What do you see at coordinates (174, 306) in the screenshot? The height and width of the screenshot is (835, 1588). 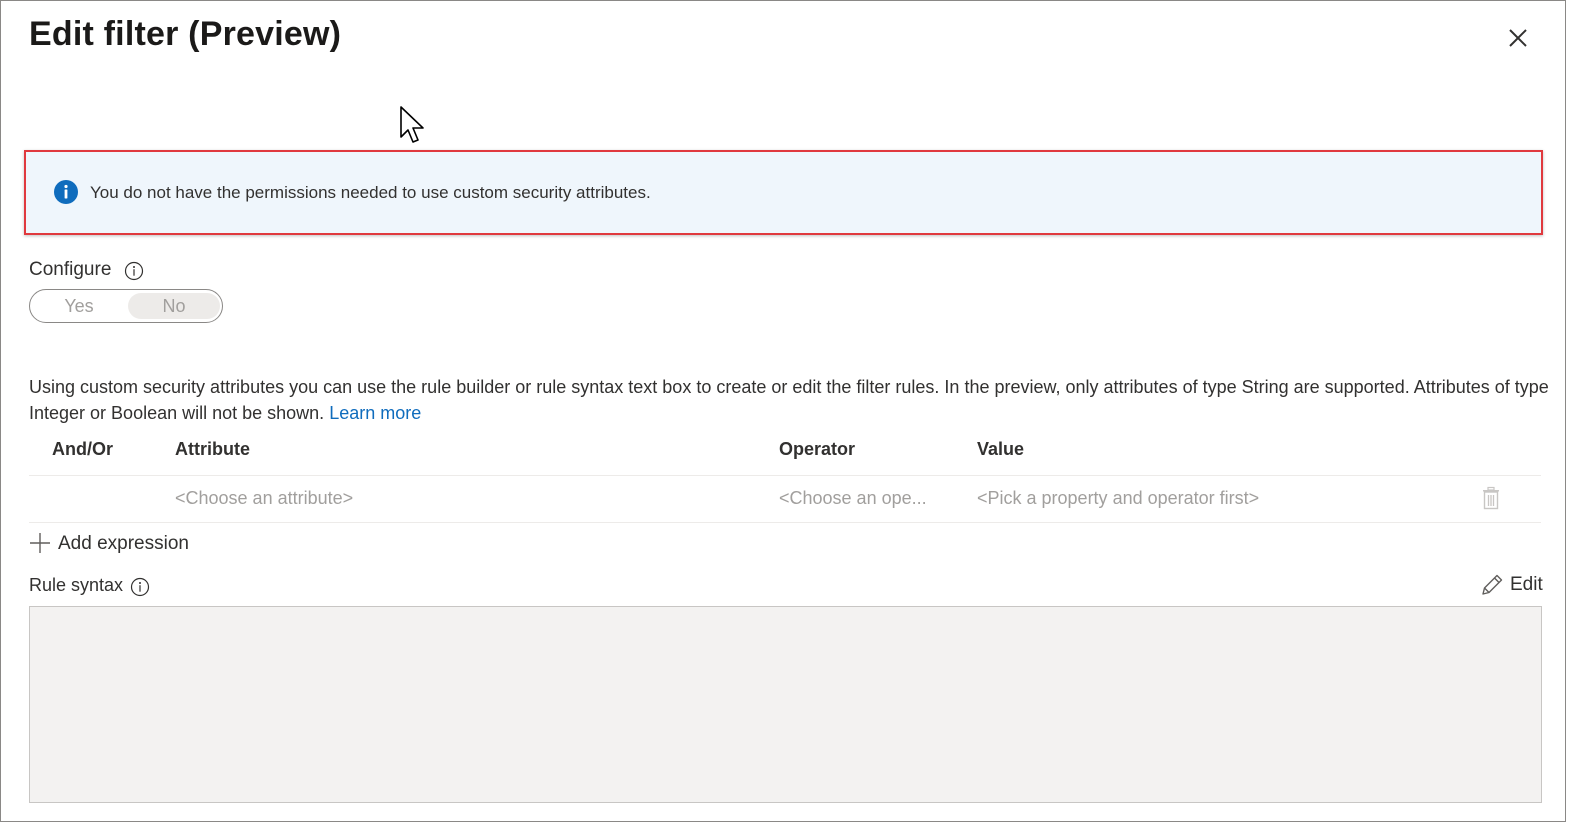 I see `toggle-option-no: No` at bounding box center [174, 306].